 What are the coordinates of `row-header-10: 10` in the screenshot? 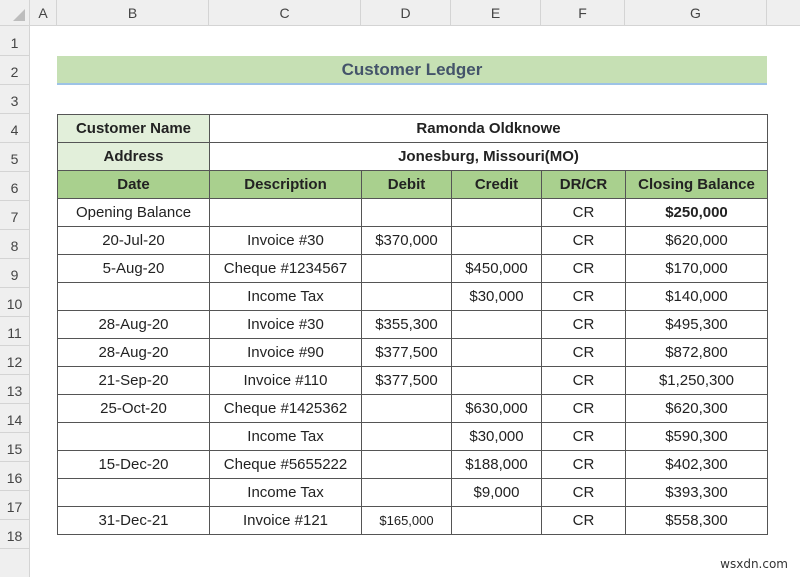 It's located at (15, 302).